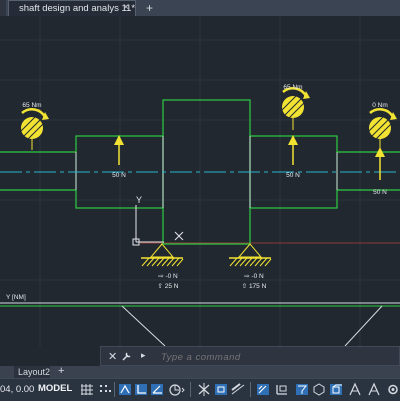 The height and width of the screenshot is (401, 400). What do you see at coordinates (319, 389) in the screenshot?
I see `gizmo-icon` at bounding box center [319, 389].